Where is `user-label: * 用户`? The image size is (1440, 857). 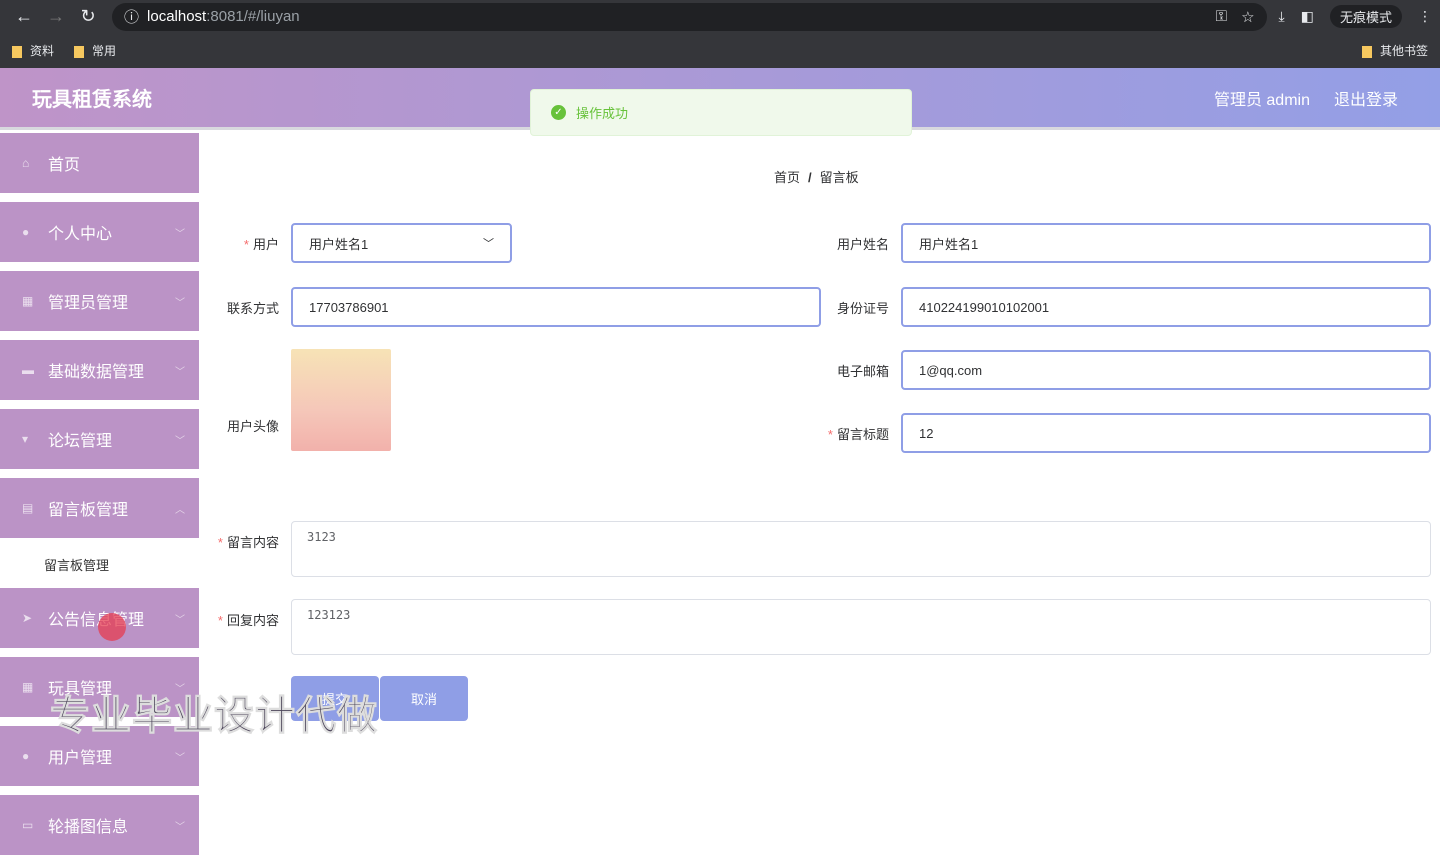
user-label: * 用户 is located at coordinates (261, 244).